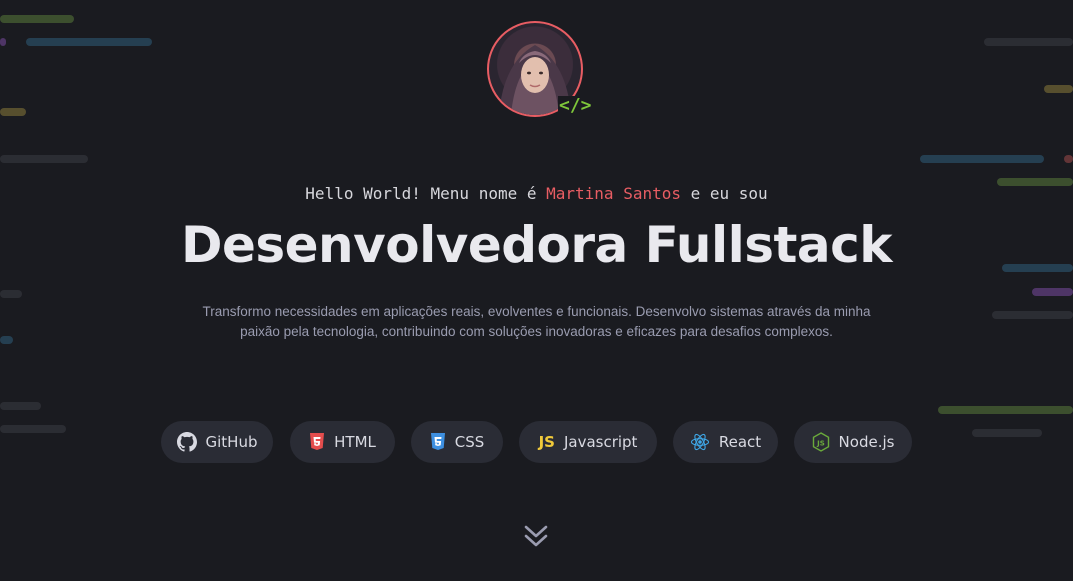 The image size is (1073, 581). What do you see at coordinates (469, 442) in the screenshot?
I see `tech-label: CSS` at bounding box center [469, 442].